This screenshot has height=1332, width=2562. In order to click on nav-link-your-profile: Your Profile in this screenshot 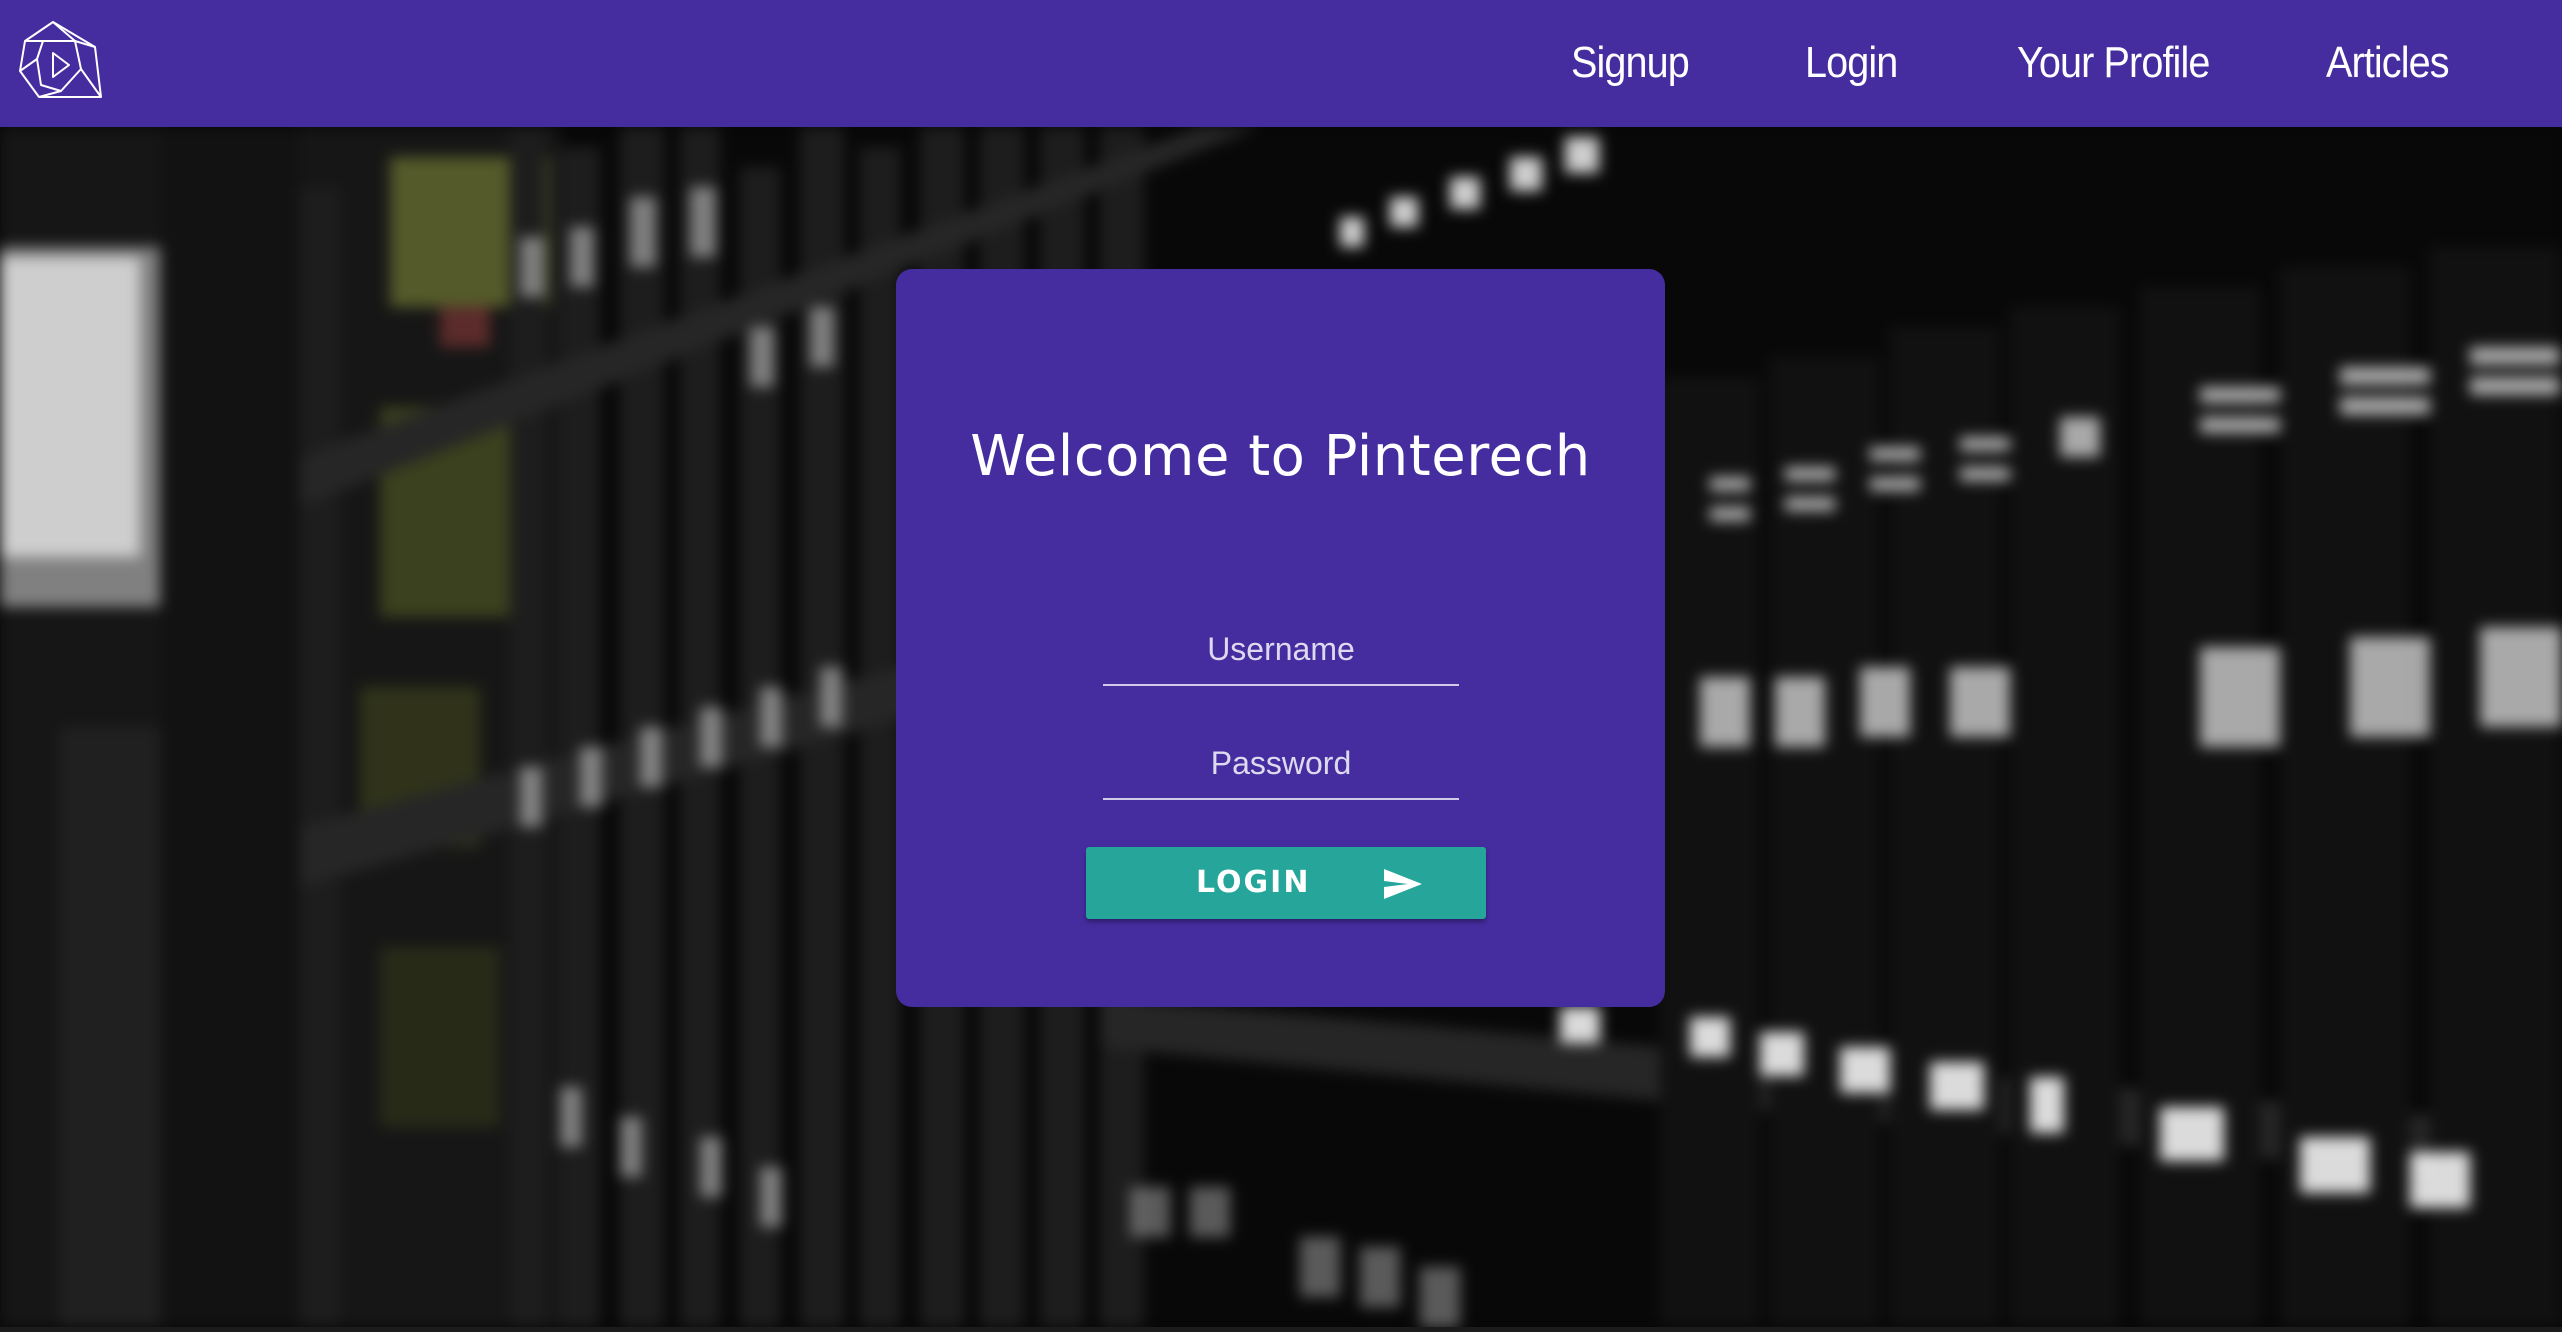, I will do `click(2113, 63)`.